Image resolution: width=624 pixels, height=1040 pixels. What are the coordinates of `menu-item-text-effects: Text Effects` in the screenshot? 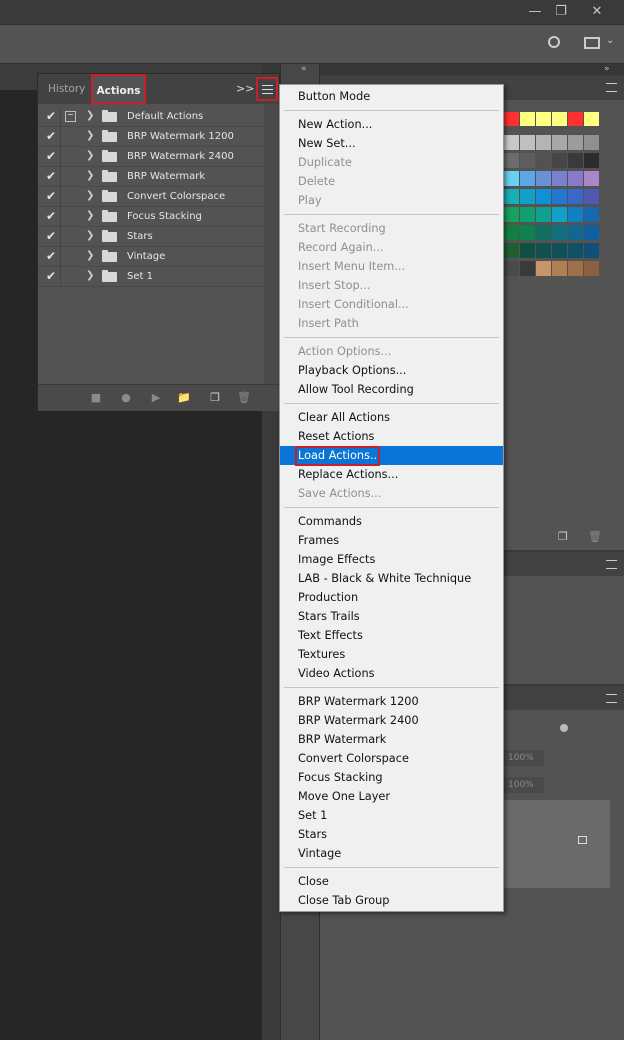 It's located at (391, 635).